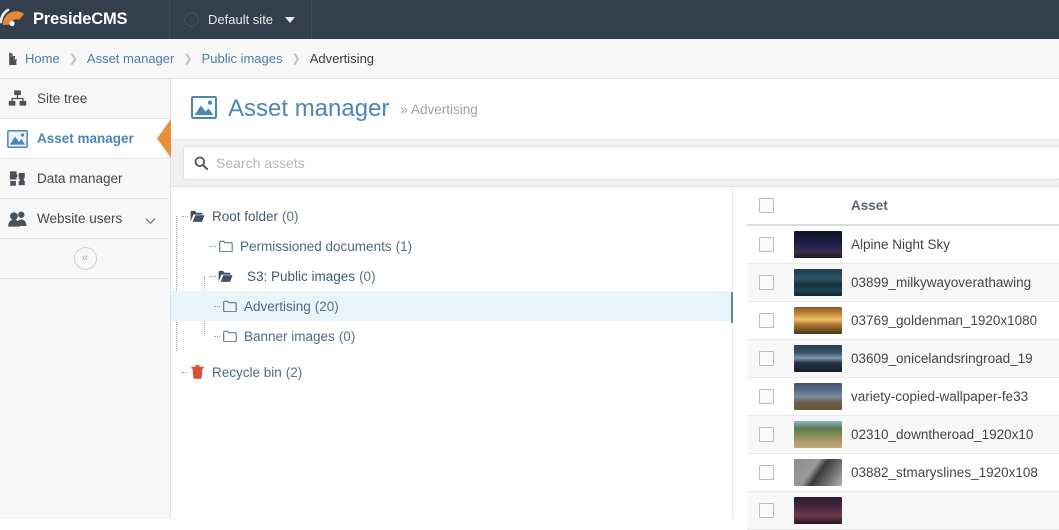 This screenshot has width=1059, height=530. I want to click on folder-open-icon, so click(197, 216).